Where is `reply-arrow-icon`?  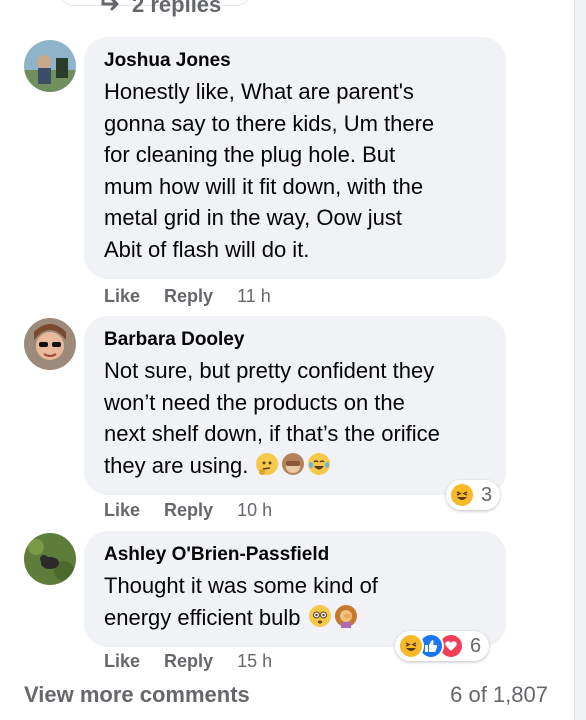
reply-arrow-icon is located at coordinates (111, 9).